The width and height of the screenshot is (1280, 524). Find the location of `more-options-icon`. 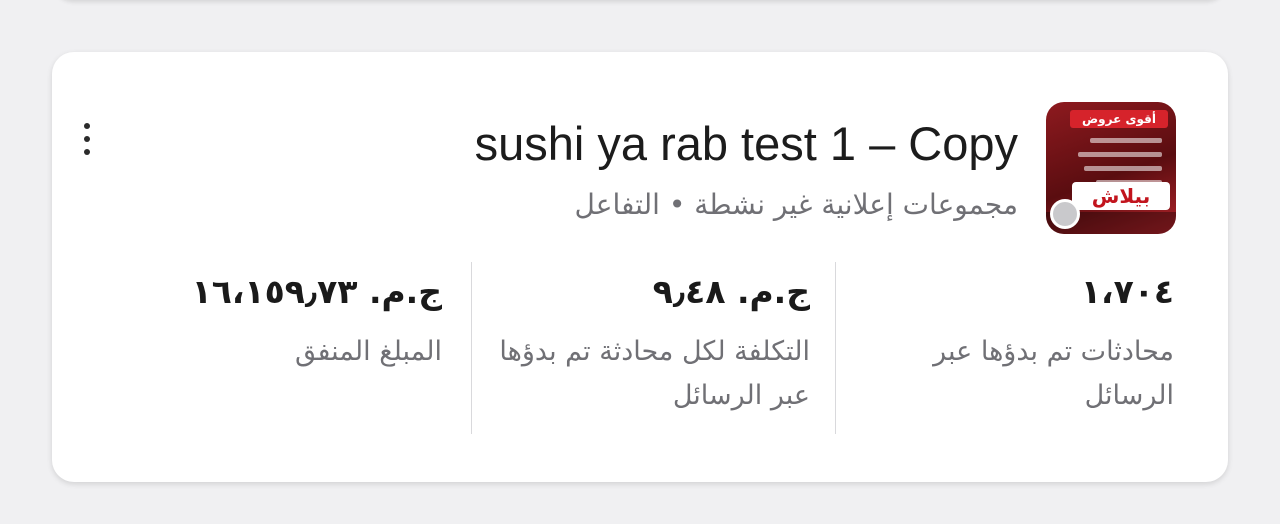

more-options-icon is located at coordinates (87, 139).